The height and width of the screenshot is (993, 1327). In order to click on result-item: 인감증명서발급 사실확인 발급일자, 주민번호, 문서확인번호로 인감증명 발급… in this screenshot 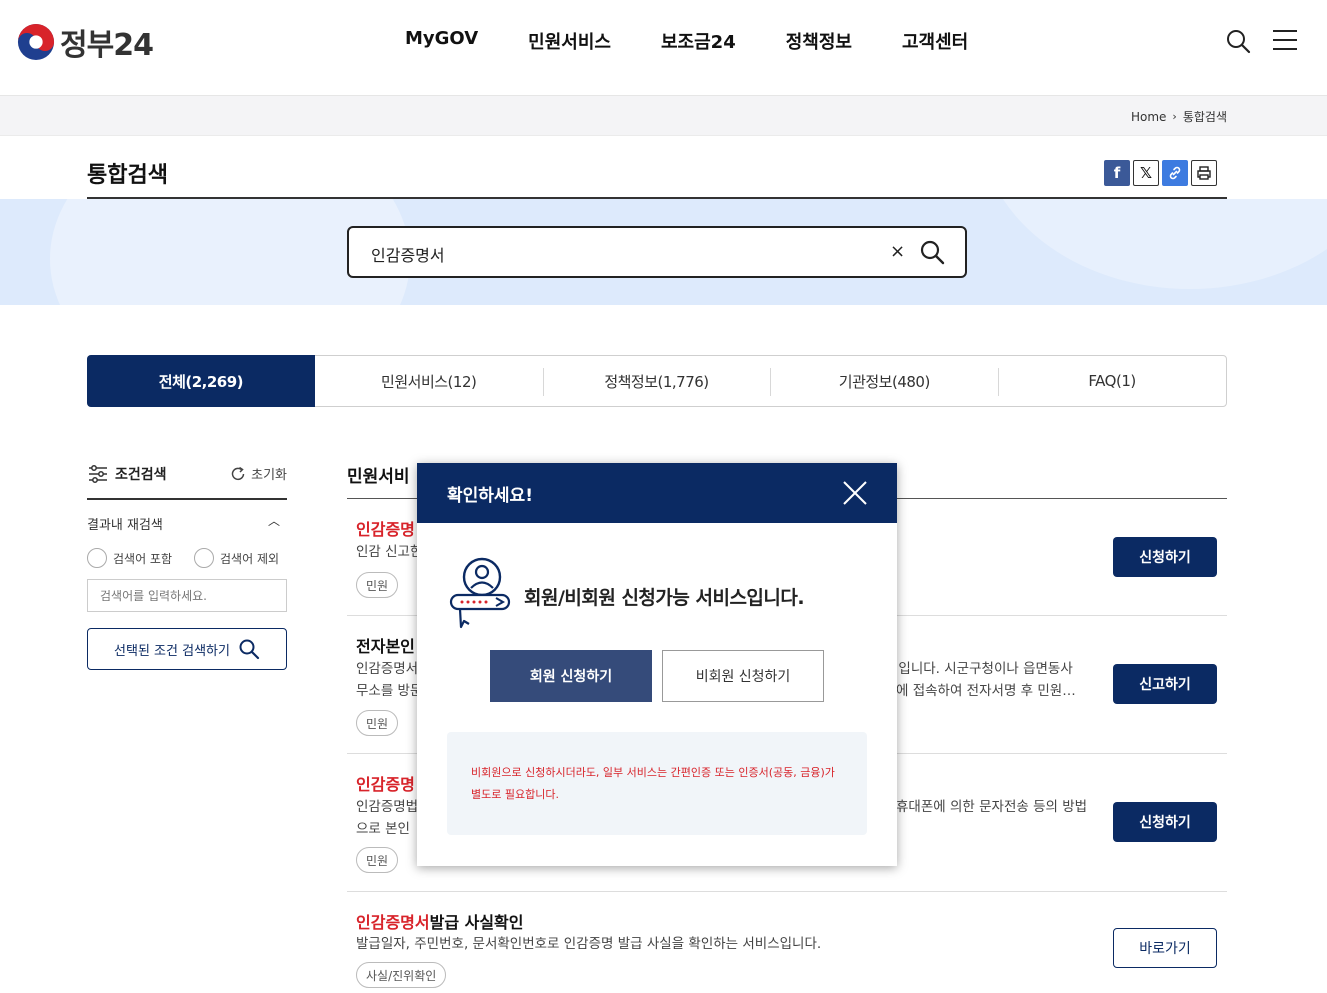, I will do `click(787, 942)`.